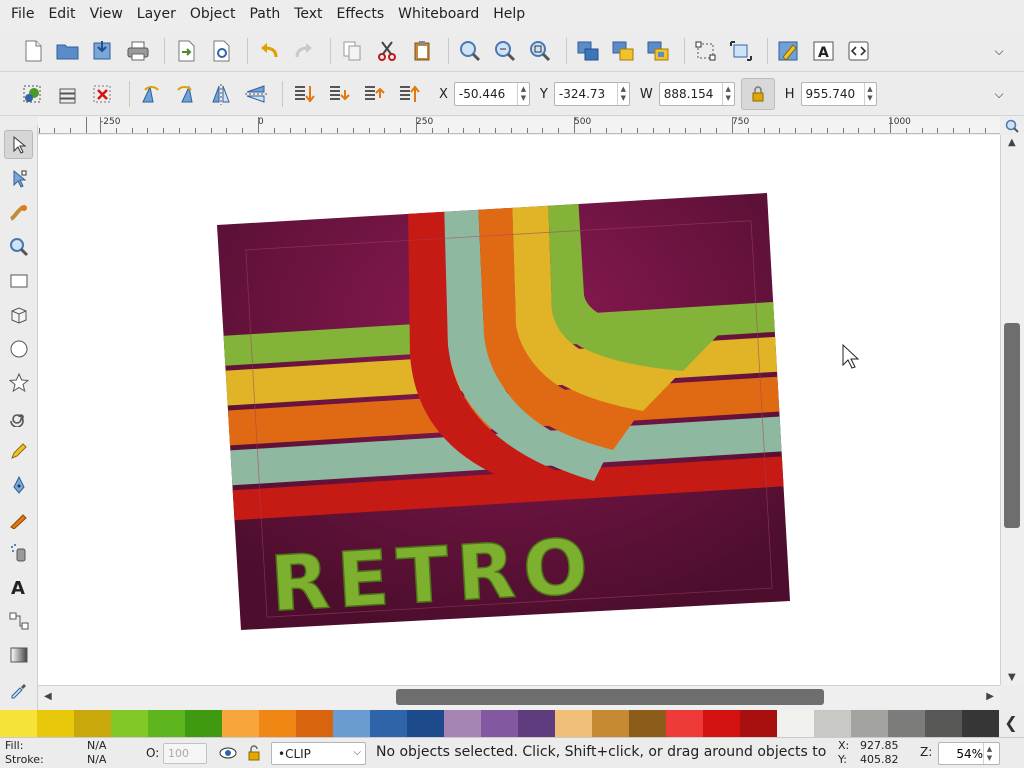 The image size is (1024, 768). Describe the element at coordinates (61, 14) in the screenshot. I see `menu-edit: Edit` at that location.